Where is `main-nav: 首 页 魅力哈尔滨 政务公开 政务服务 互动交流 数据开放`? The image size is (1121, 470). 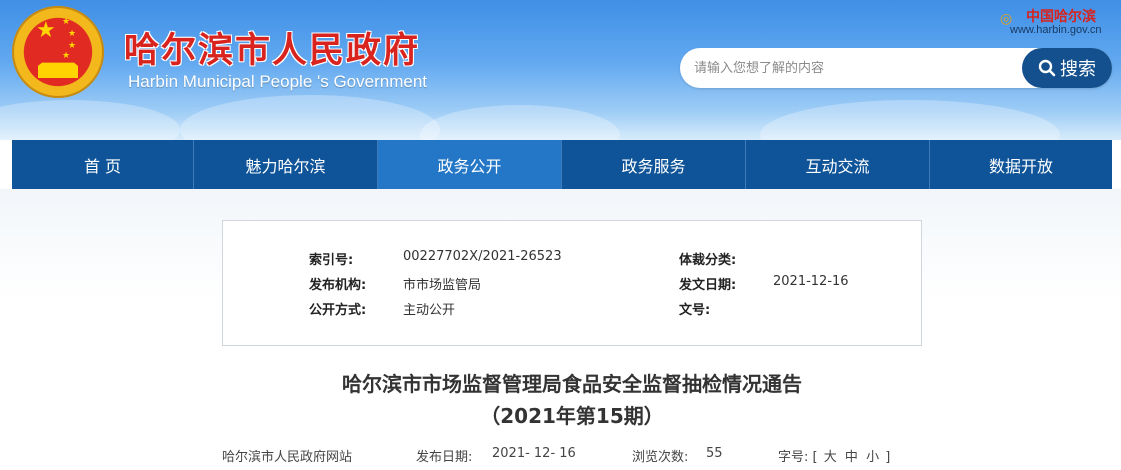 main-nav: 首 页 魅力哈尔滨 政务公开 政务服务 互动交流 数据开放 is located at coordinates (562, 164).